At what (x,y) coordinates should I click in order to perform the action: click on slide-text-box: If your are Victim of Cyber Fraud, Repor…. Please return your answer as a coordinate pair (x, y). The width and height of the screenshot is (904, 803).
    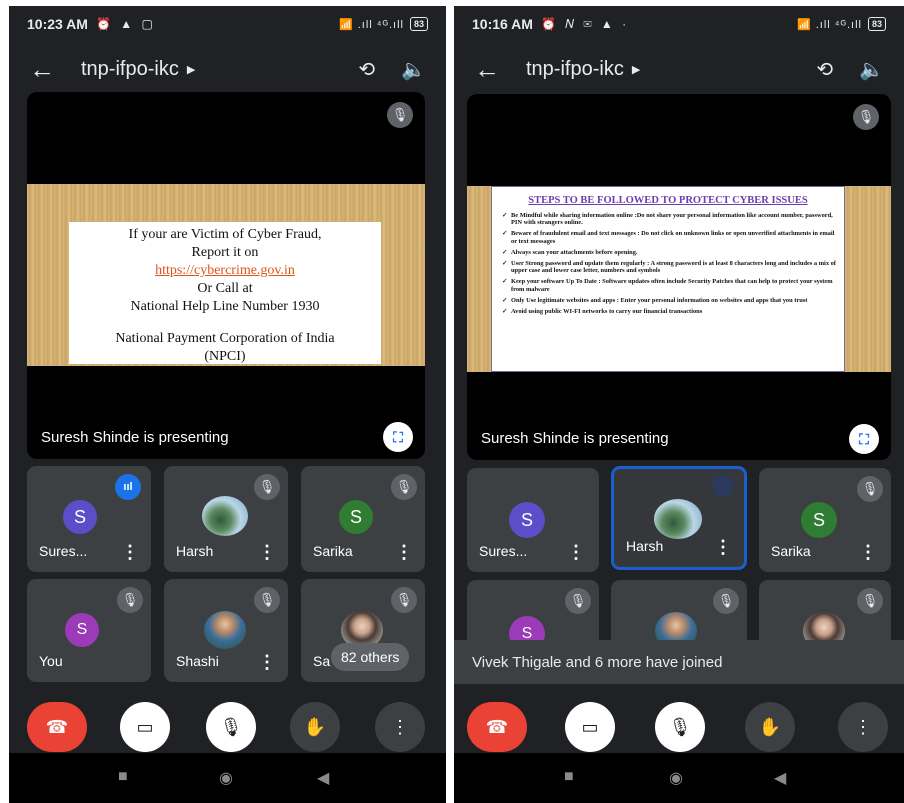
    Looking at the image, I should click on (225, 293).